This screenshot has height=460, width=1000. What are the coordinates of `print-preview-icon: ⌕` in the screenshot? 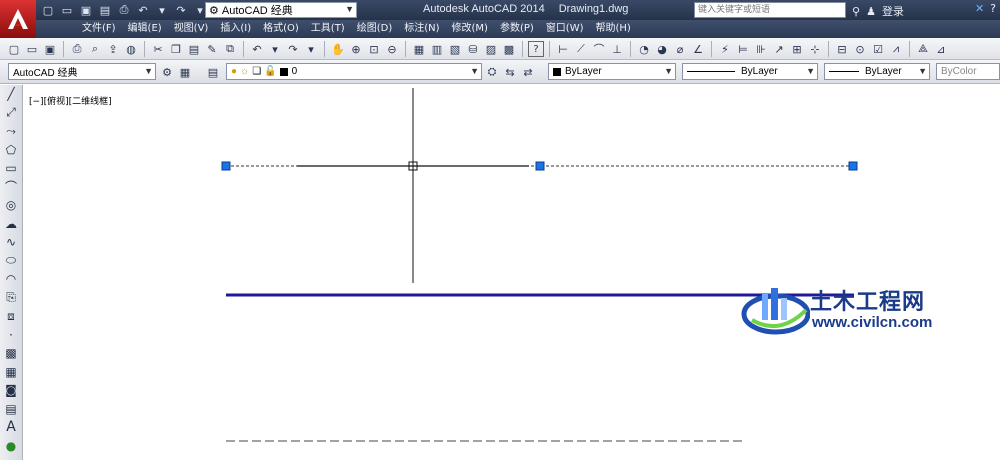 It's located at (95, 49).